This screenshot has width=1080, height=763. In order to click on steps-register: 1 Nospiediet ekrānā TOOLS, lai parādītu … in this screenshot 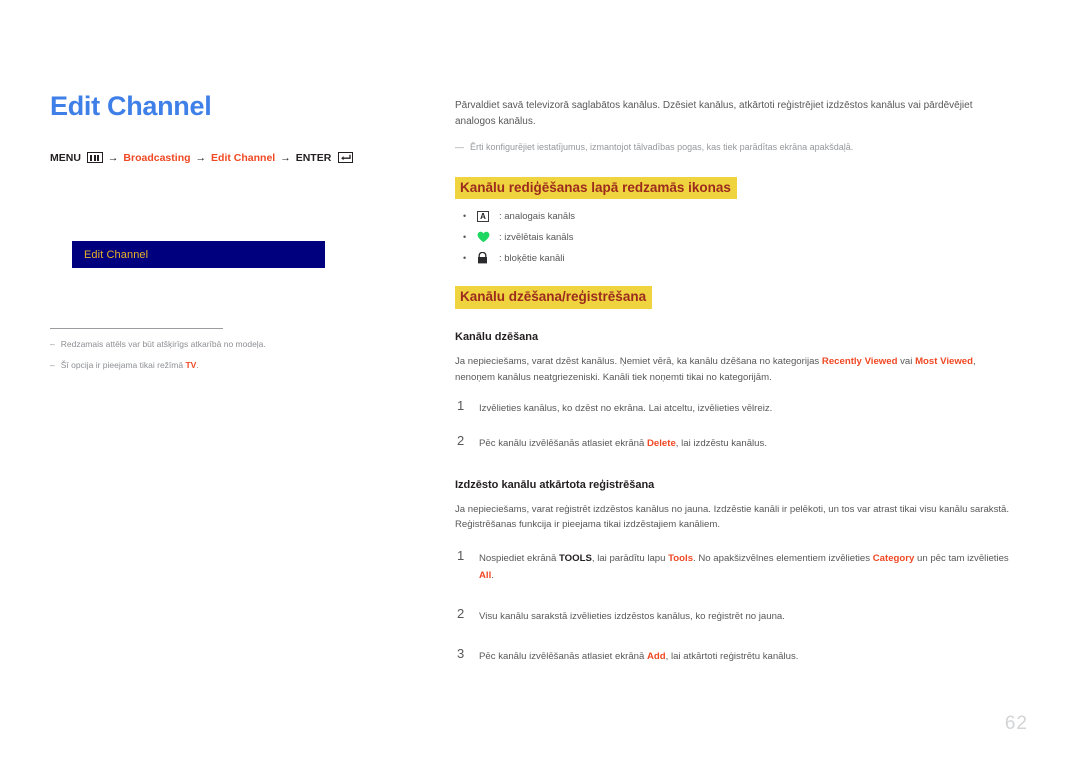, I will do `click(734, 606)`.